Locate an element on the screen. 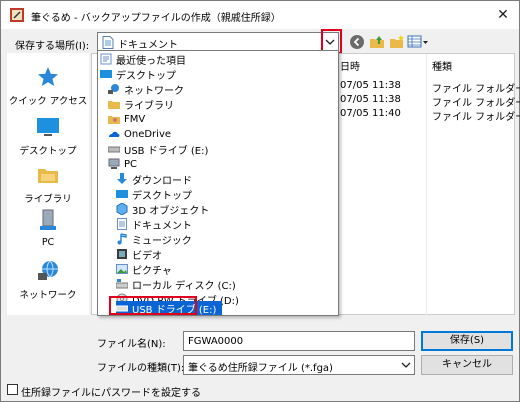 The width and height of the screenshot is (520, 402). user-icon is located at coordinates (114, 120).